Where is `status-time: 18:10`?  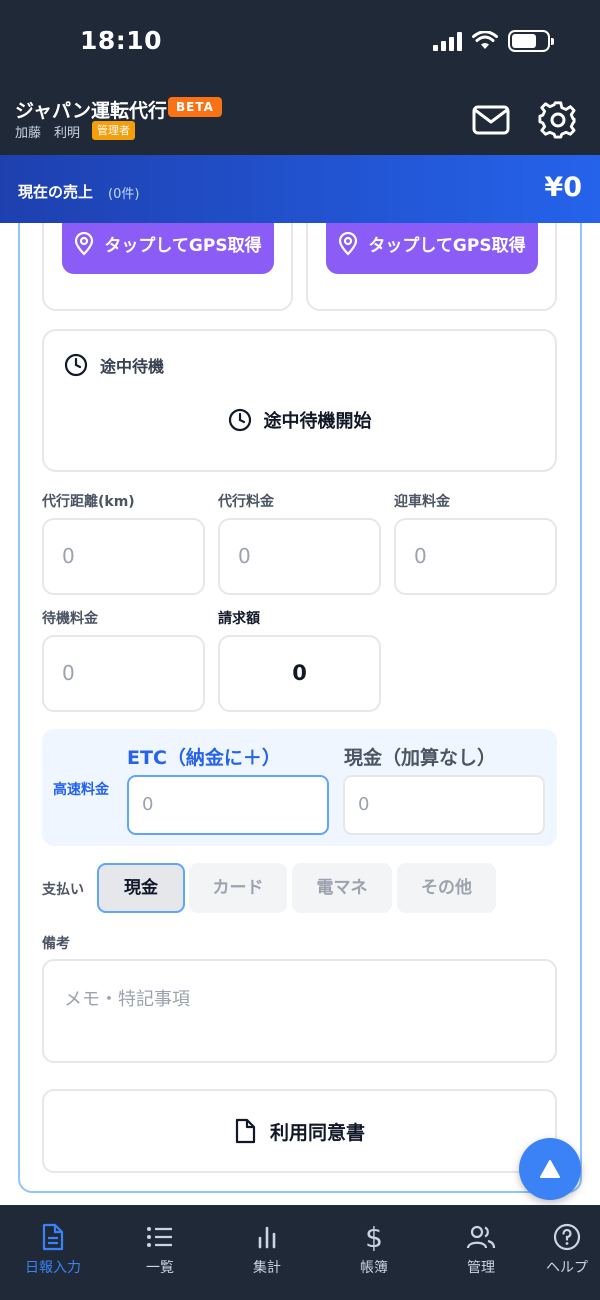
status-time: 18:10 is located at coordinates (121, 40).